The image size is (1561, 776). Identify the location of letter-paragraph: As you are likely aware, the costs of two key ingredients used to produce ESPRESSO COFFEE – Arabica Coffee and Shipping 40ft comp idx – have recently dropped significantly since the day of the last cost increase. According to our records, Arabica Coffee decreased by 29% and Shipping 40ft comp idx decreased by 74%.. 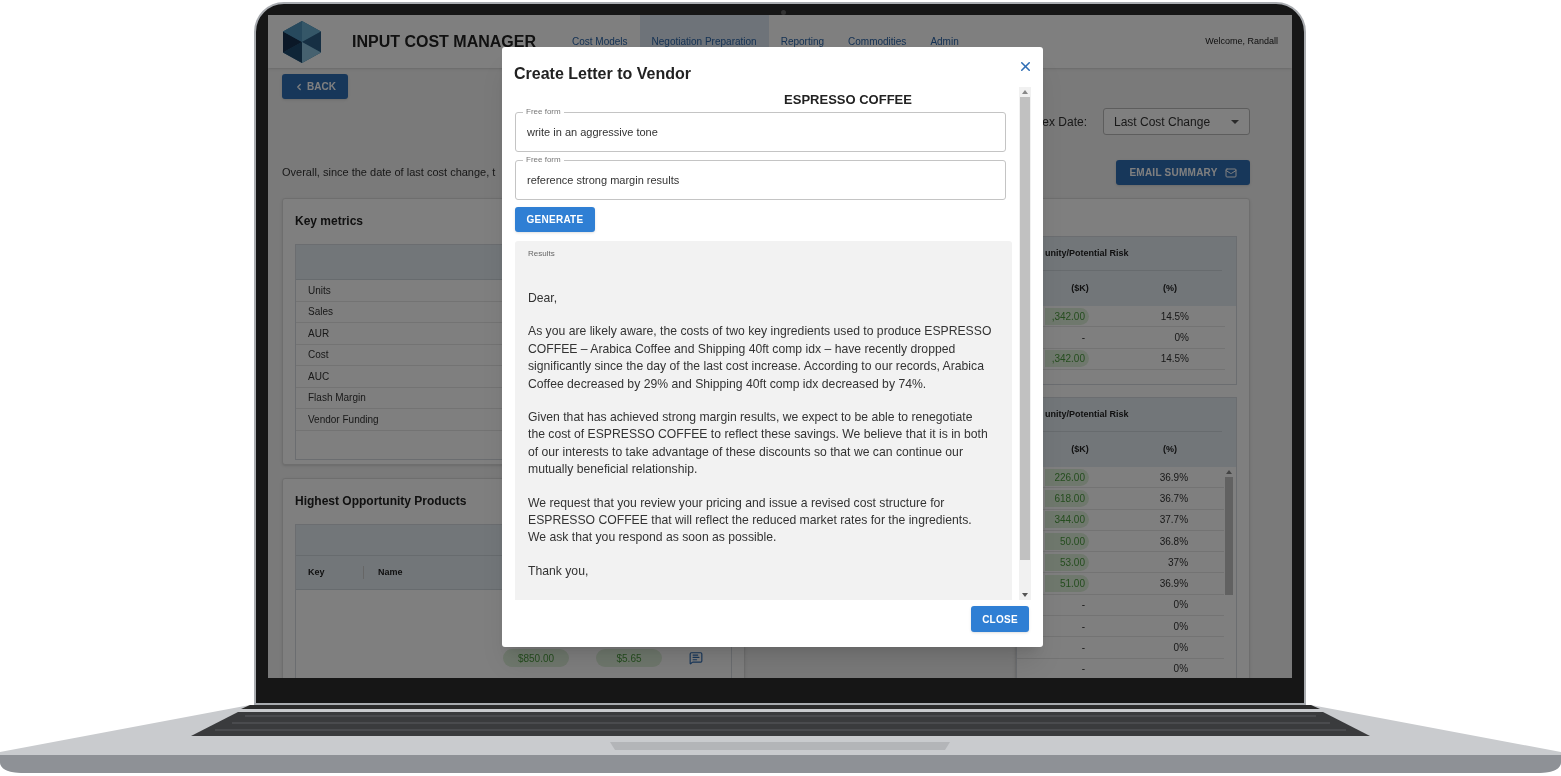
(760, 358).